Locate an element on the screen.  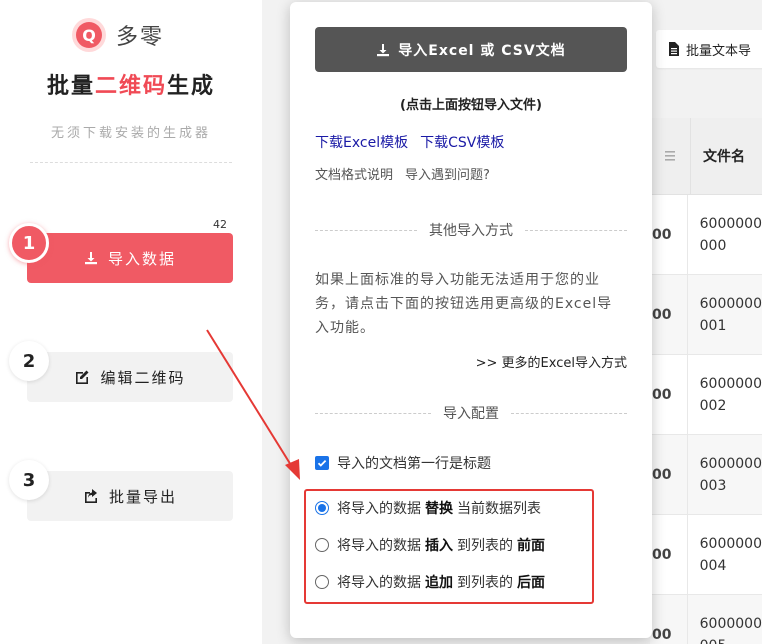
row-filename: 6000000 004 is located at coordinates (724, 554).